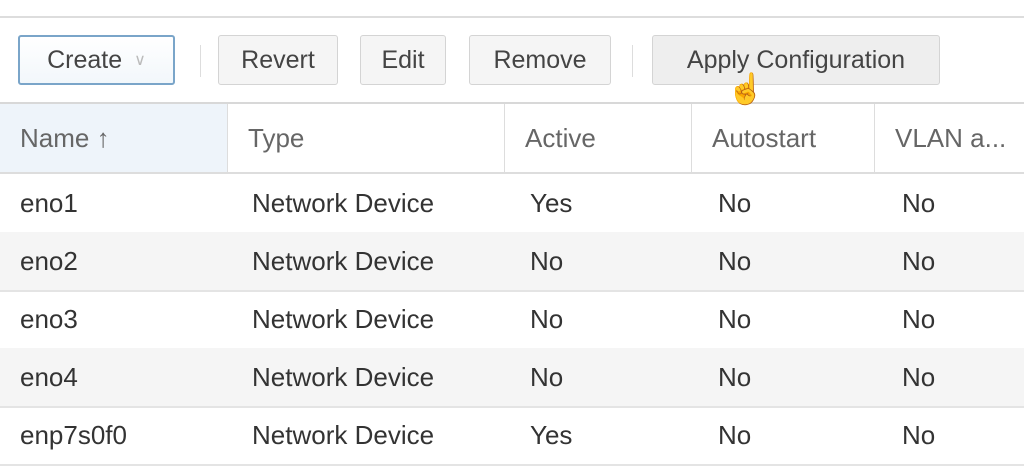 The width and height of the screenshot is (1024, 466). What do you see at coordinates (540, 60) in the screenshot?
I see `remove-button: Remove` at bounding box center [540, 60].